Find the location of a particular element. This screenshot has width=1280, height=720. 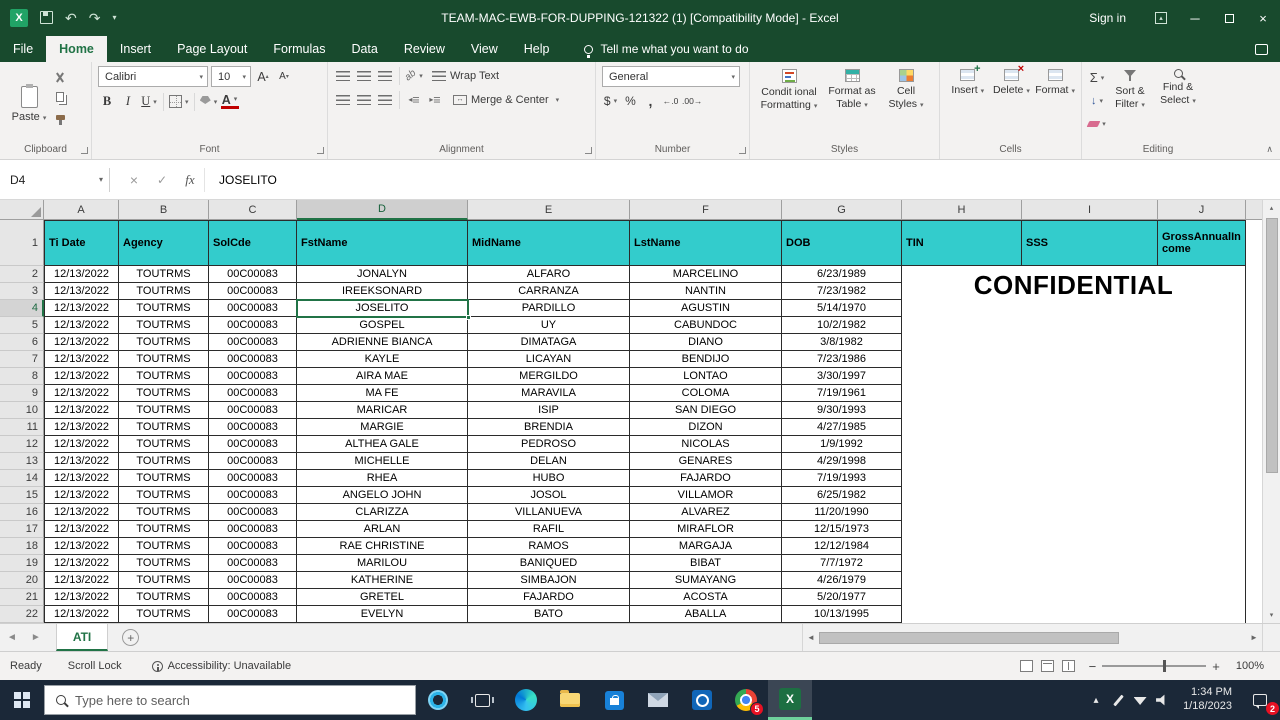

cell-F2: MARCELINO is located at coordinates (706, 274).